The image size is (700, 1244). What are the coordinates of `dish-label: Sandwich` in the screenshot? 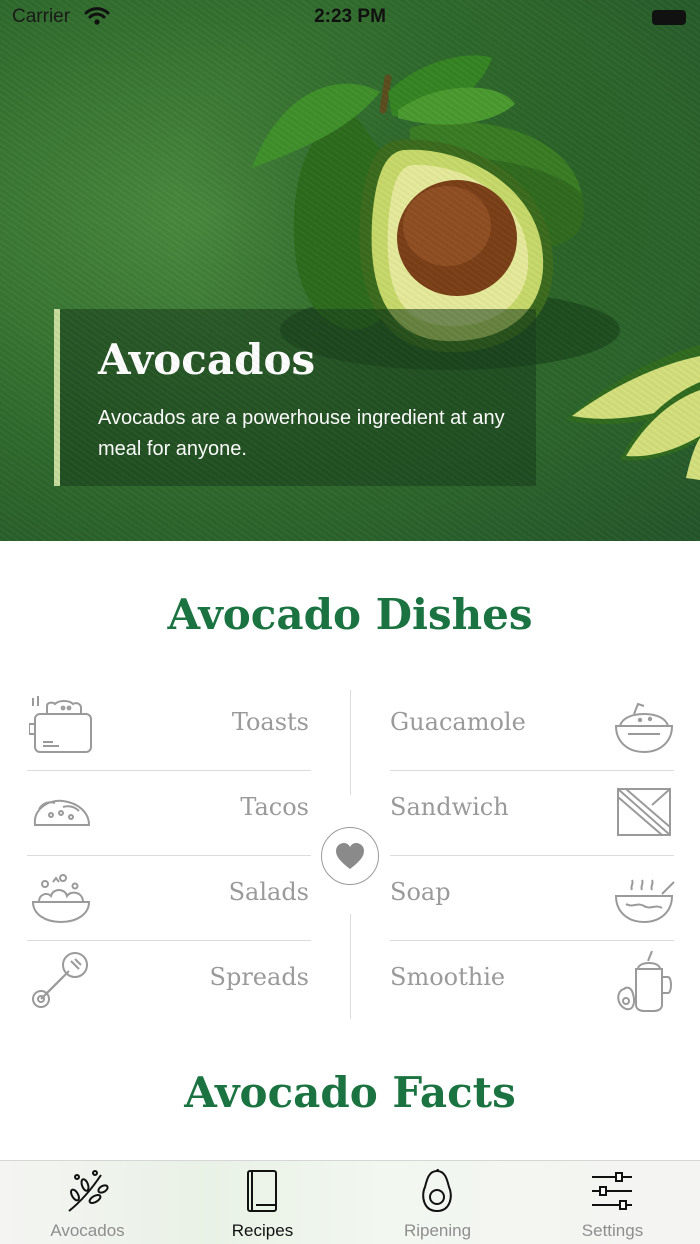 It's located at (449, 807).